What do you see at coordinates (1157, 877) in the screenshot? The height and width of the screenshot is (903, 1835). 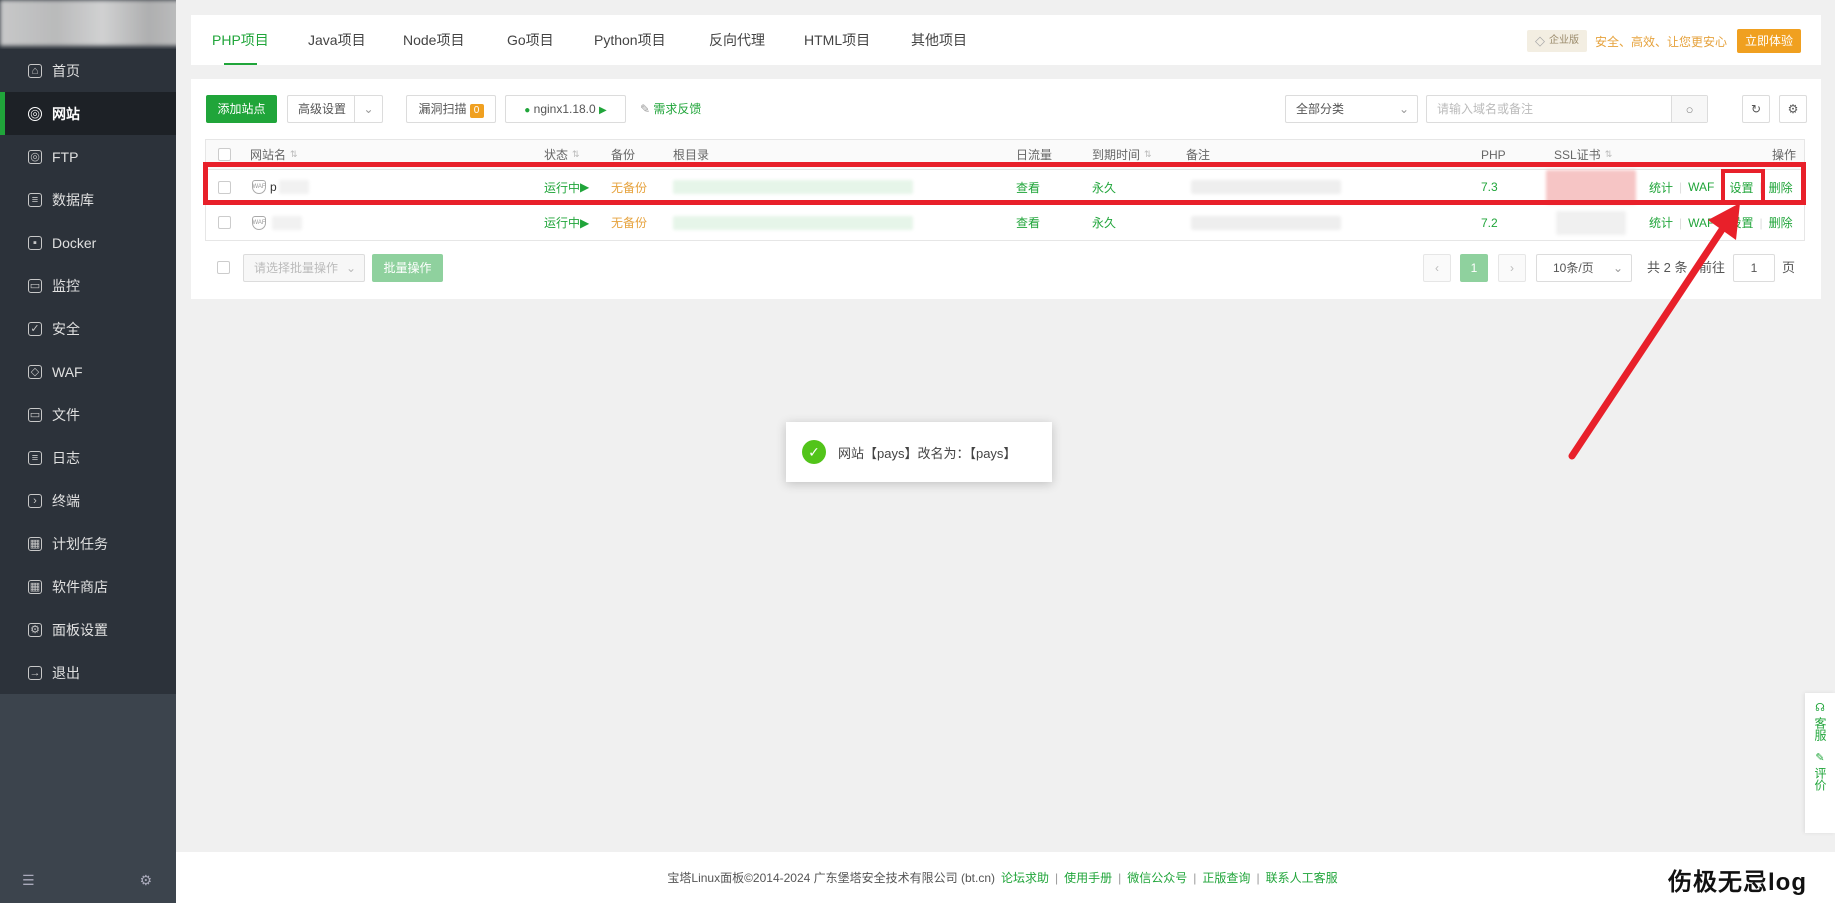 I see `footer-link-wechat: 微信公众号` at bounding box center [1157, 877].